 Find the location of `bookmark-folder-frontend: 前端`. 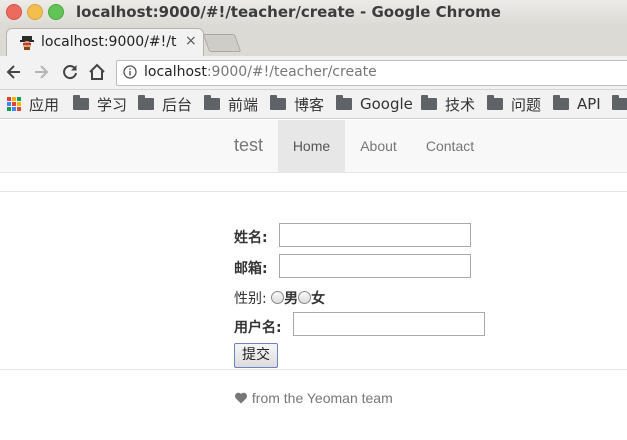

bookmark-folder-frontend: 前端 is located at coordinates (231, 104).